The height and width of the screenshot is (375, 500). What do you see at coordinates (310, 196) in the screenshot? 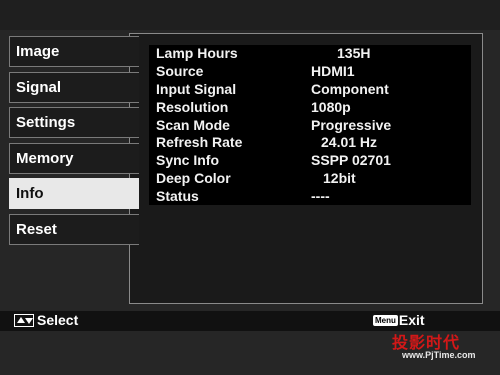
I see `info-row-status: Status ----` at bounding box center [310, 196].